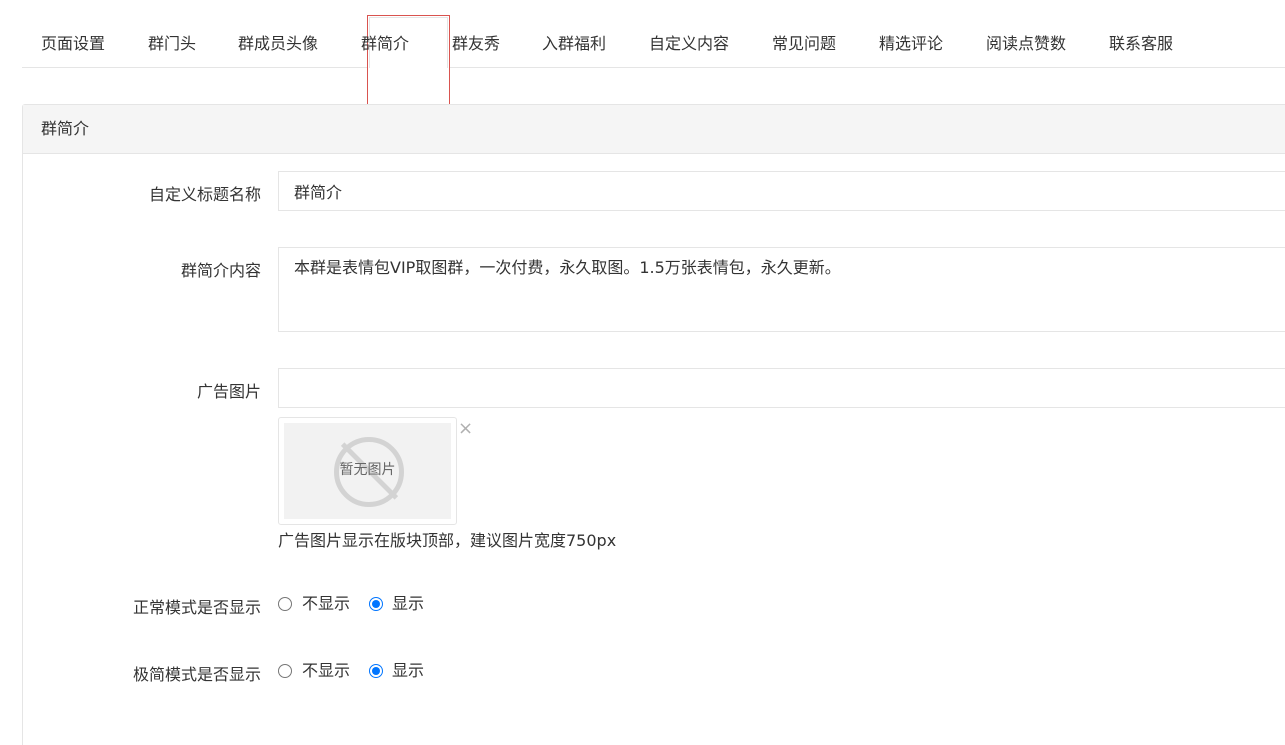 This screenshot has width=1285, height=745. What do you see at coordinates (408, 671) in the screenshot?
I see `simple-mode-show-label: 显示` at bounding box center [408, 671].